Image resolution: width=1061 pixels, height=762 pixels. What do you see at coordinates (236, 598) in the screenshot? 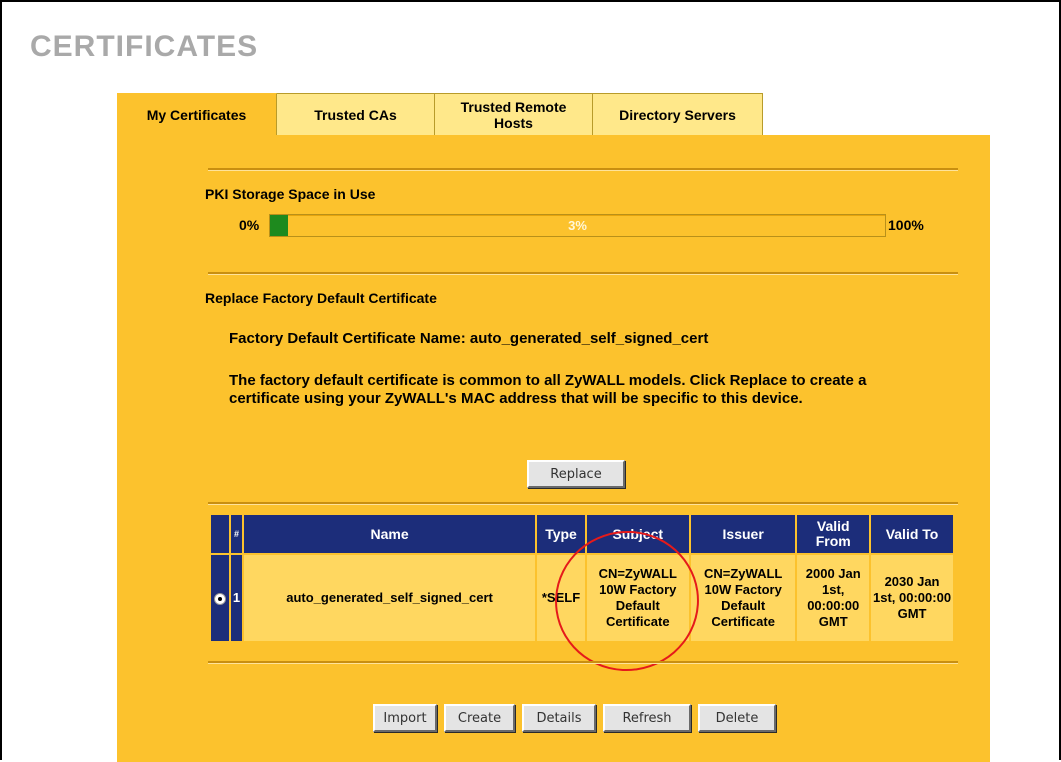
I see `row-index: 1` at bounding box center [236, 598].